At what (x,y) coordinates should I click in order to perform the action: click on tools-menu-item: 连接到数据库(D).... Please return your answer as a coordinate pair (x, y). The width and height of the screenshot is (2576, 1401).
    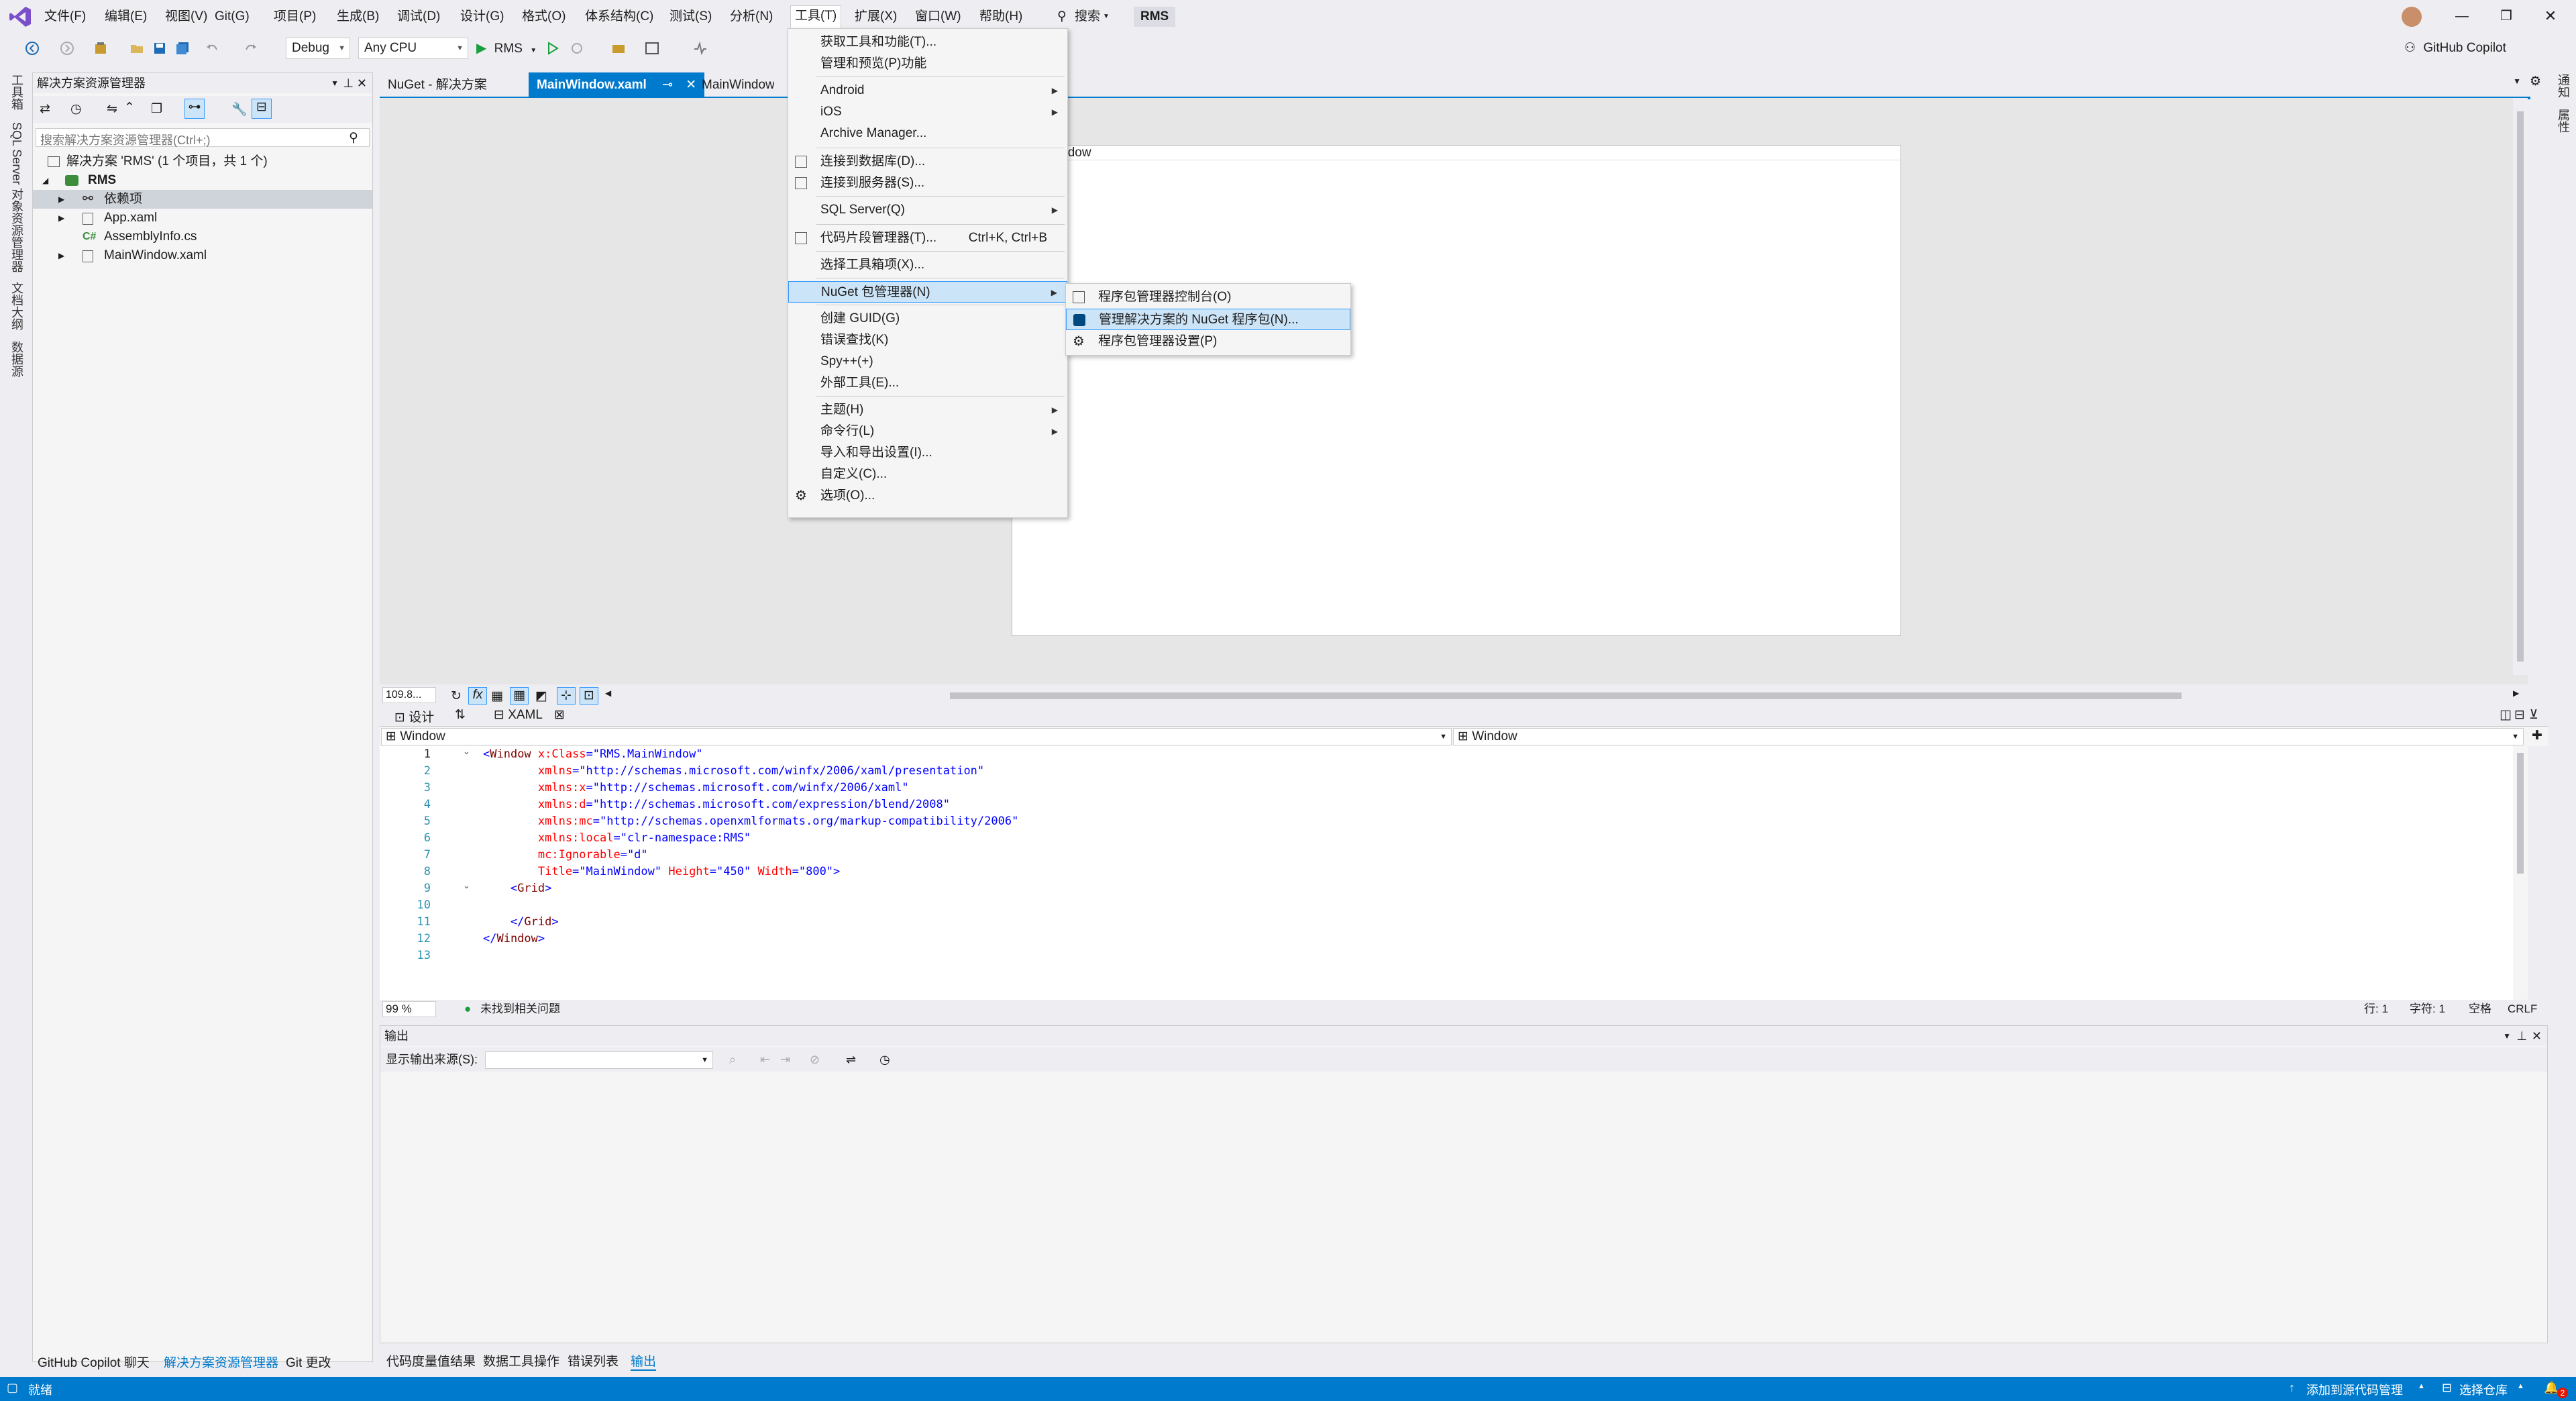
    Looking at the image, I should click on (927, 161).